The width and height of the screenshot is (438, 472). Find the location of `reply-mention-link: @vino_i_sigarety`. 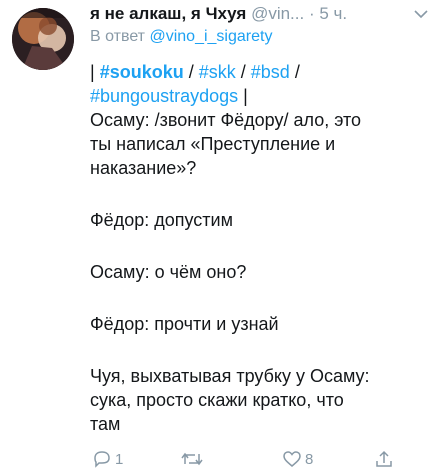

reply-mention-link: @vino_i_sigarety is located at coordinates (210, 36).